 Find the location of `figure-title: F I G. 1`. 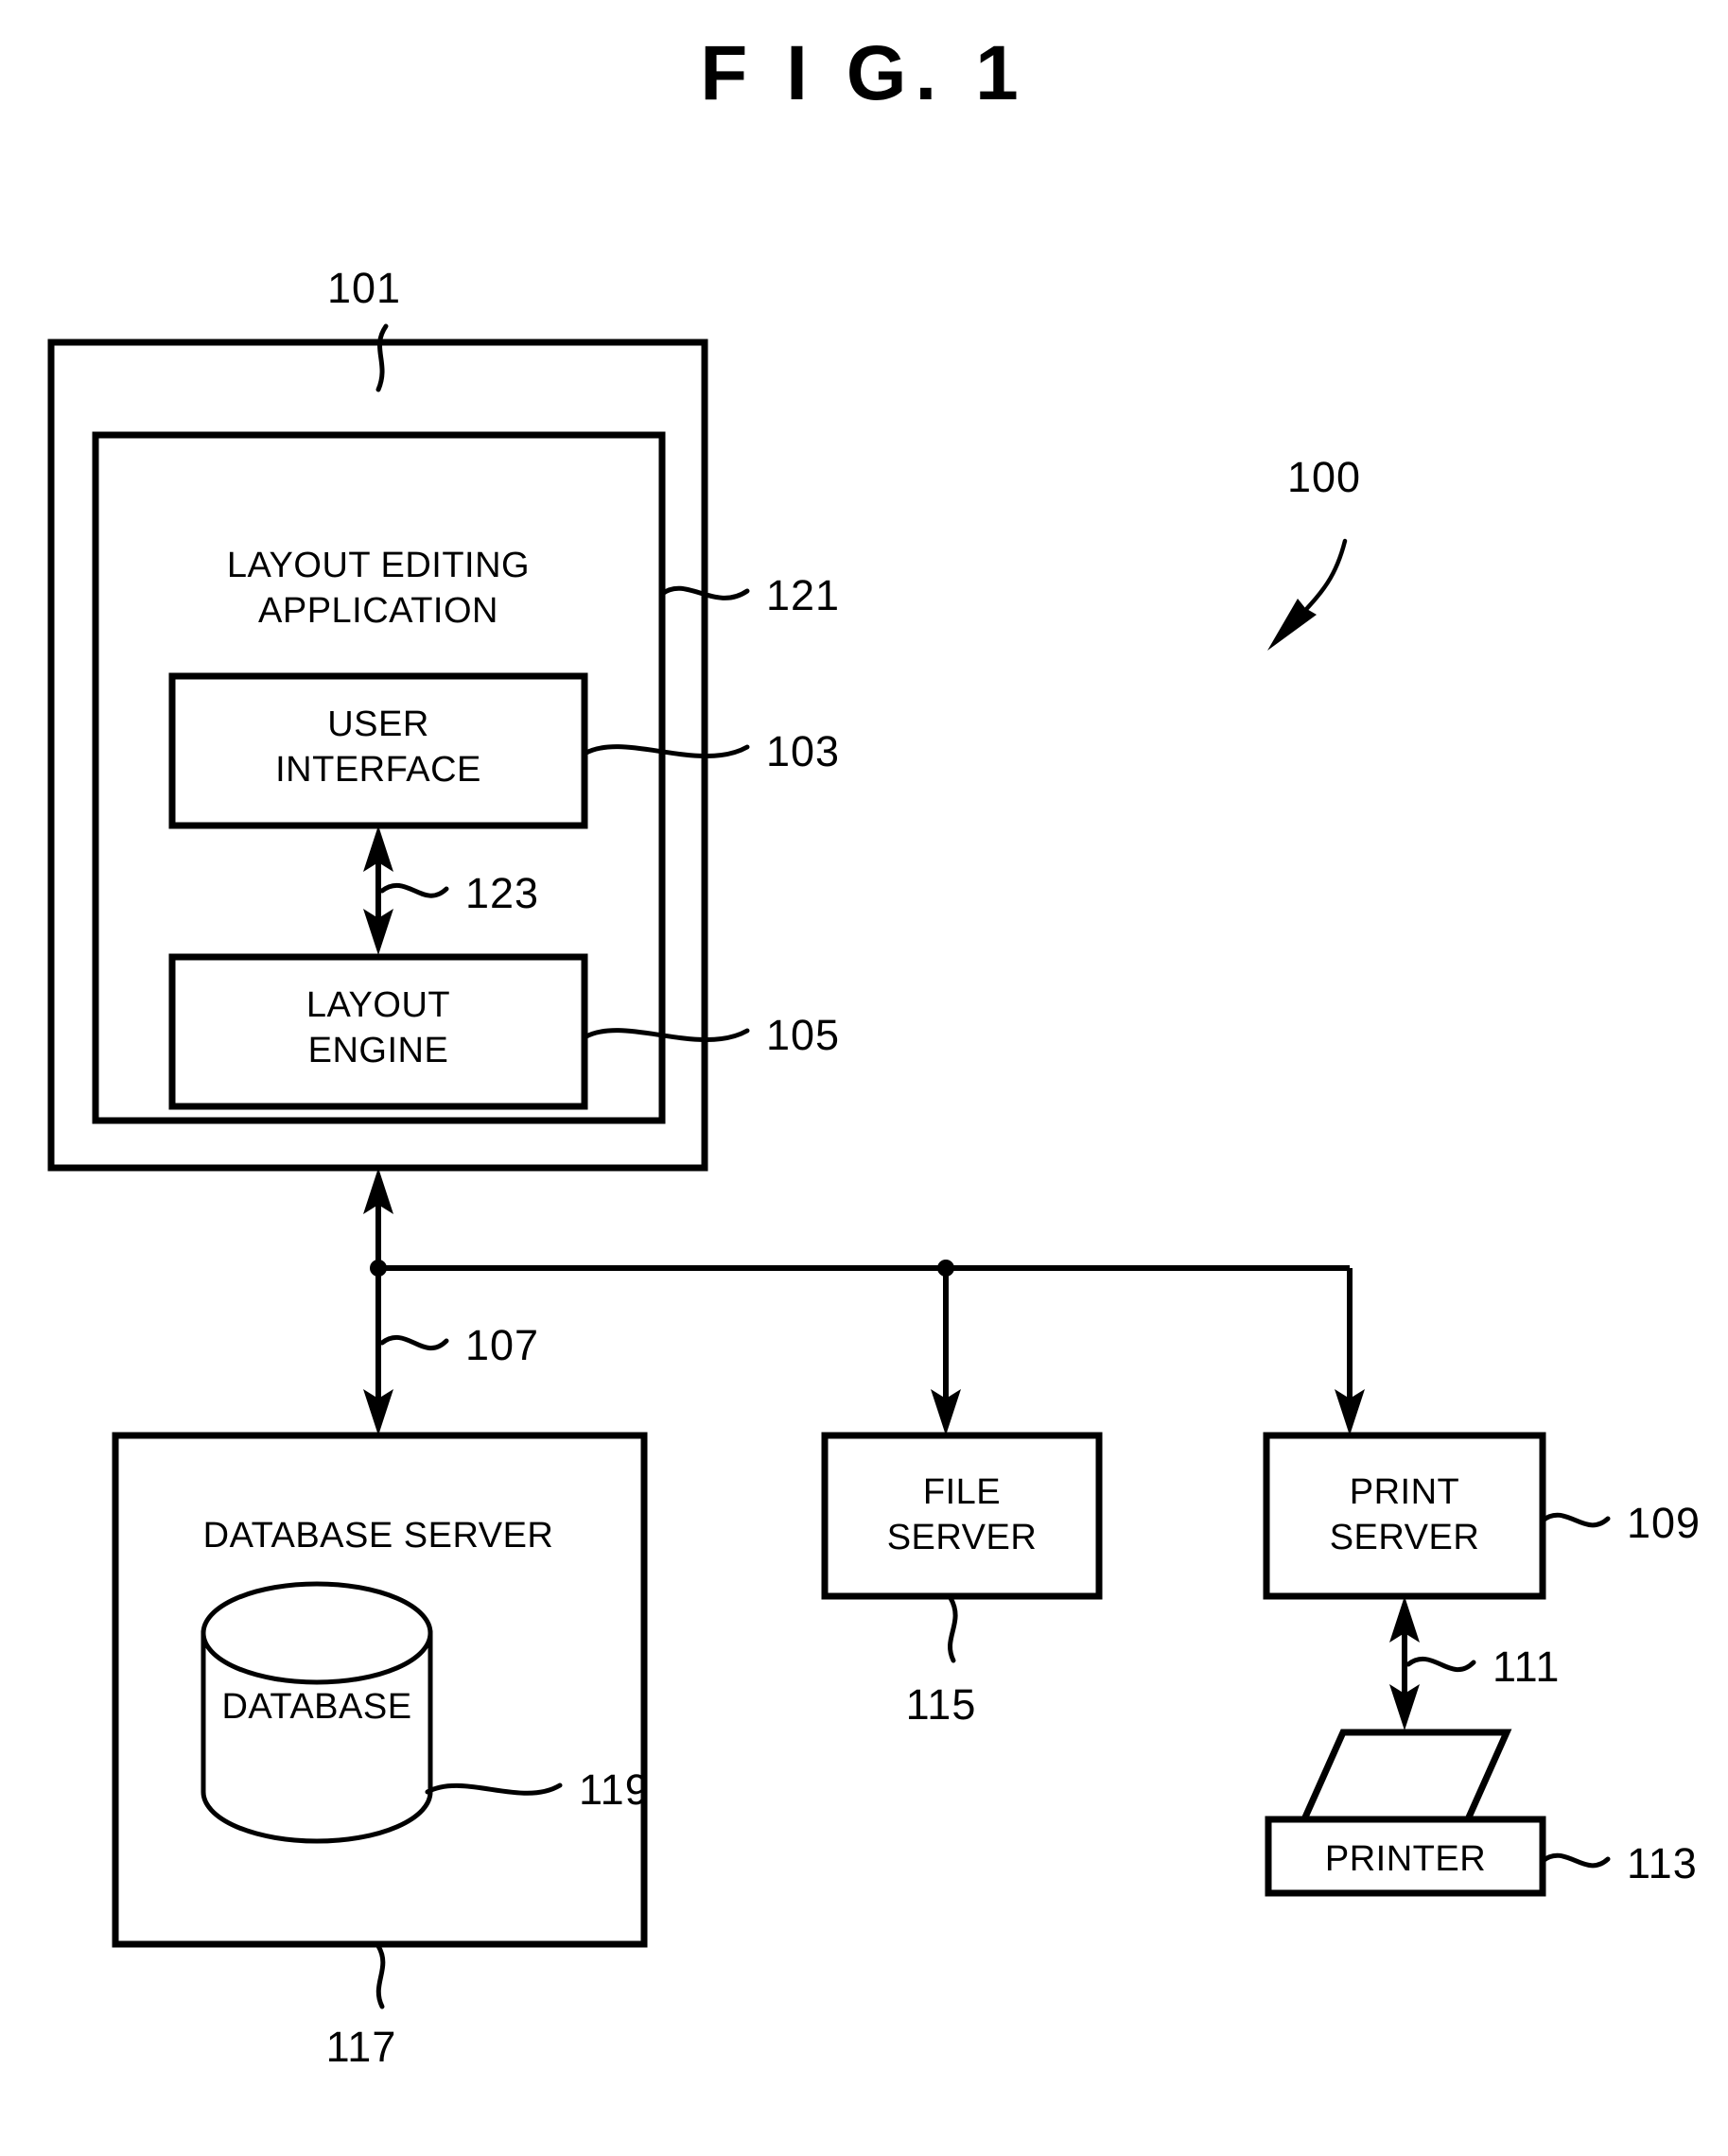

figure-title: F I G. 1 is located at coordinates (863, 73).